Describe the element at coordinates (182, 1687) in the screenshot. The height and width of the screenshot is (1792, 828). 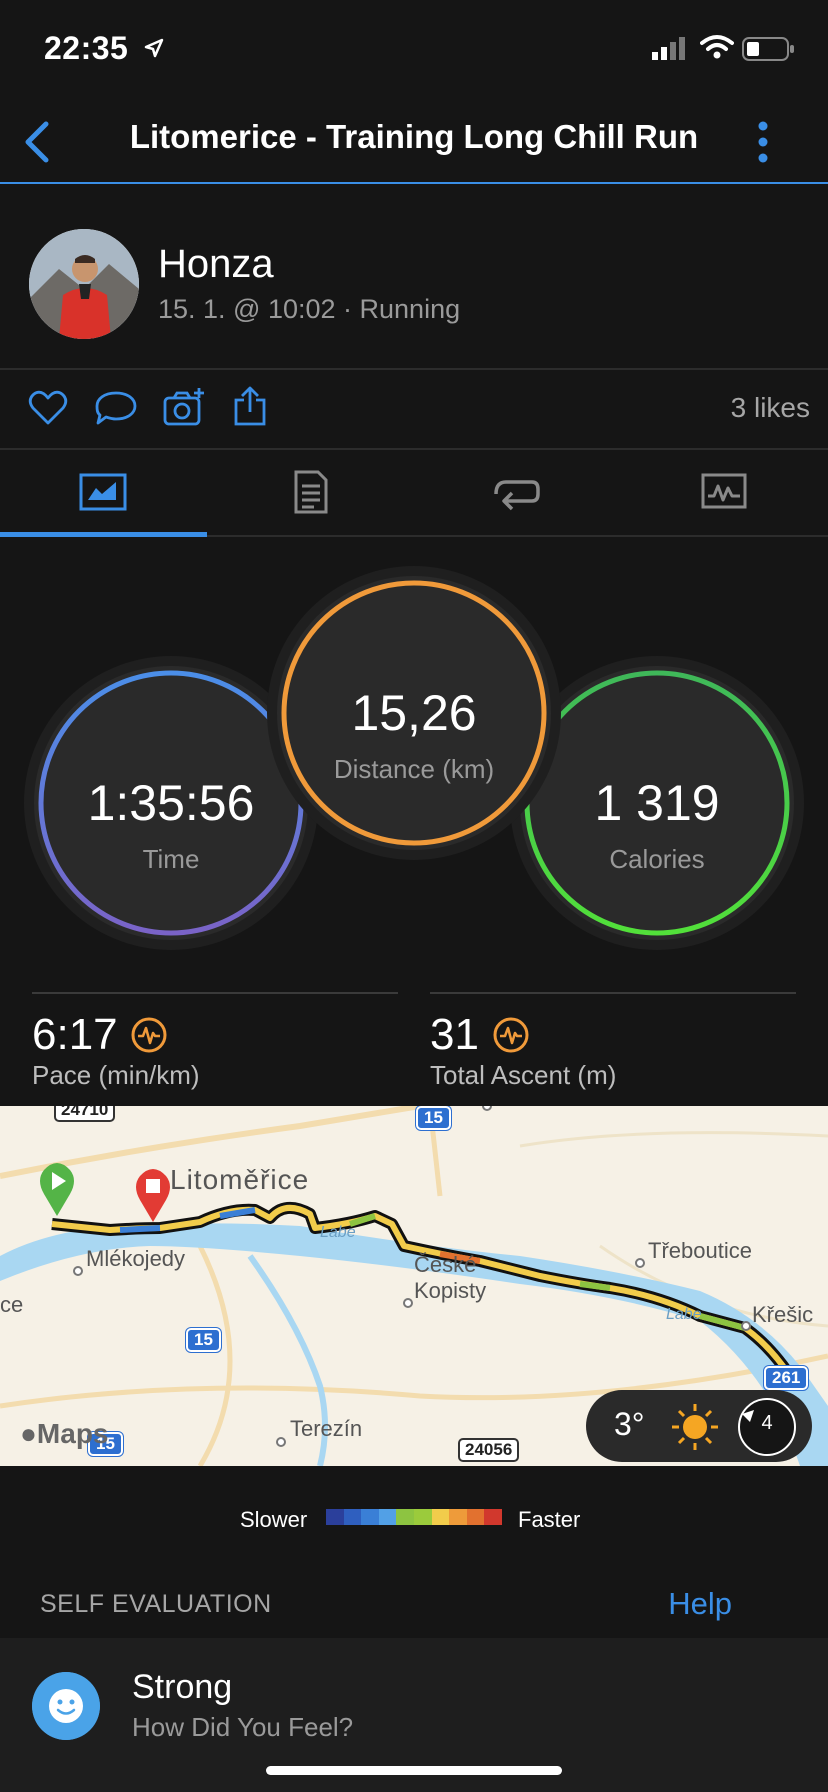
I see `feeling-value: Strong` at that location.